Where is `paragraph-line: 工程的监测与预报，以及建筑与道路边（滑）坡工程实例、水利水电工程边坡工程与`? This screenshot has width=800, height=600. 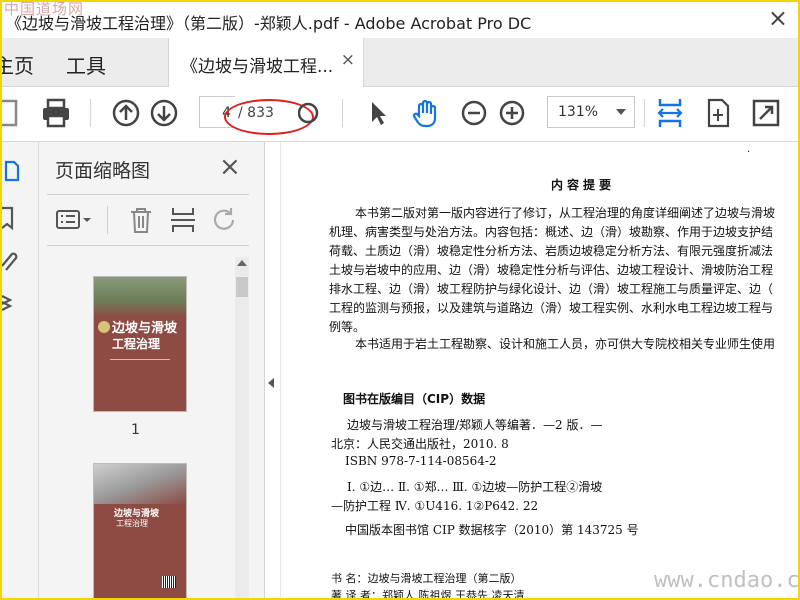 paragraph-line: 工程的监测与预报，以及建筑与道路边（滑）坡工程实例、水利水电工程边坡工程与 is located at coordinates (551, 308).